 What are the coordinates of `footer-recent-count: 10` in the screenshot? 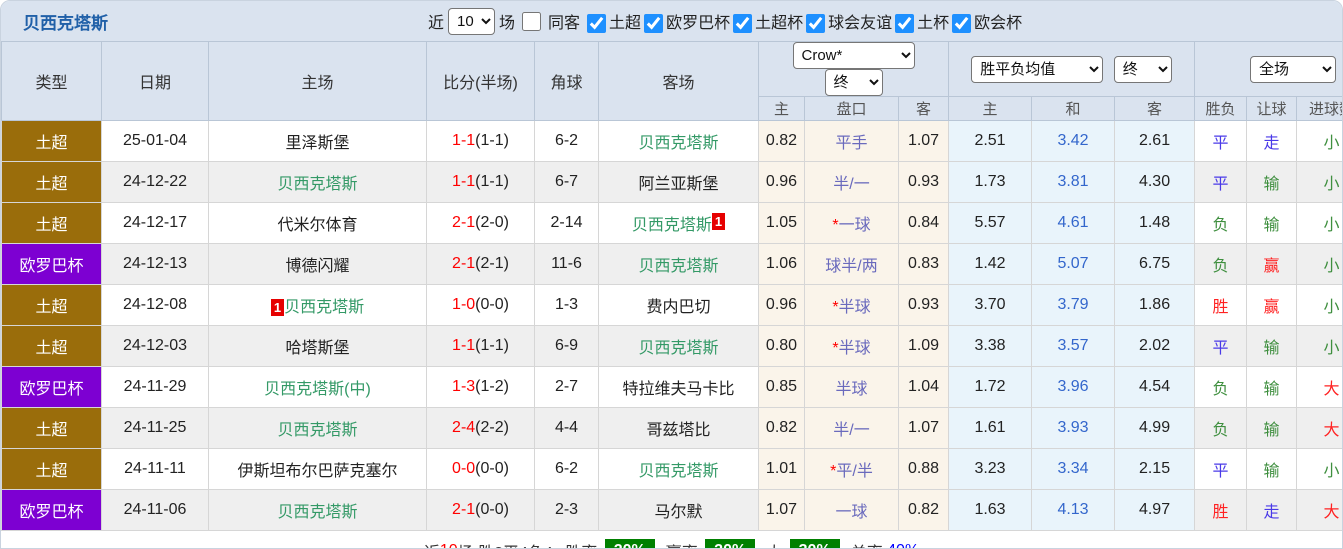 It's located at (449, 545).